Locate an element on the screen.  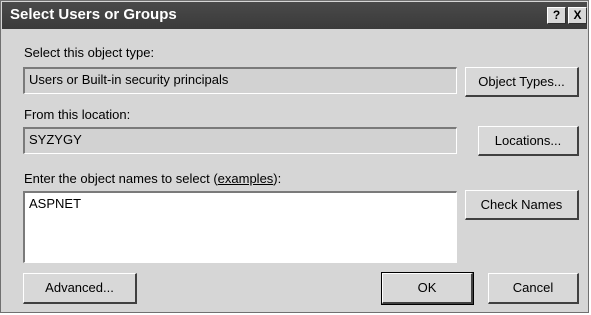
cancel-button: Cancel is located at coordinates (533, 288).